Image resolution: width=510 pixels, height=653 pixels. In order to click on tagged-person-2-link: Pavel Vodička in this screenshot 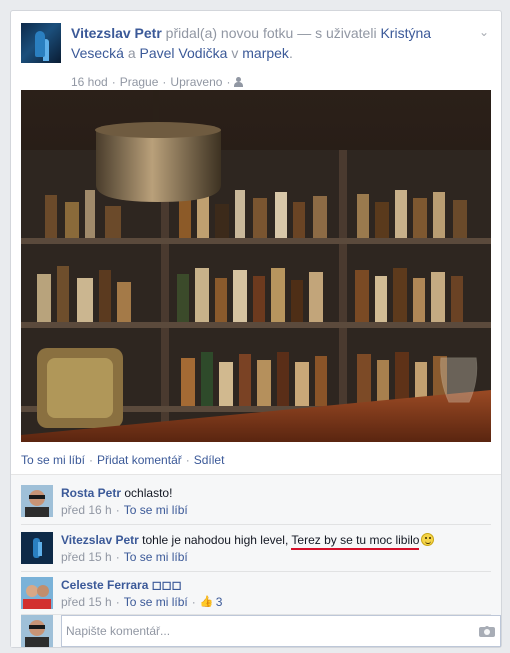, I will do `click(184, 53)`.